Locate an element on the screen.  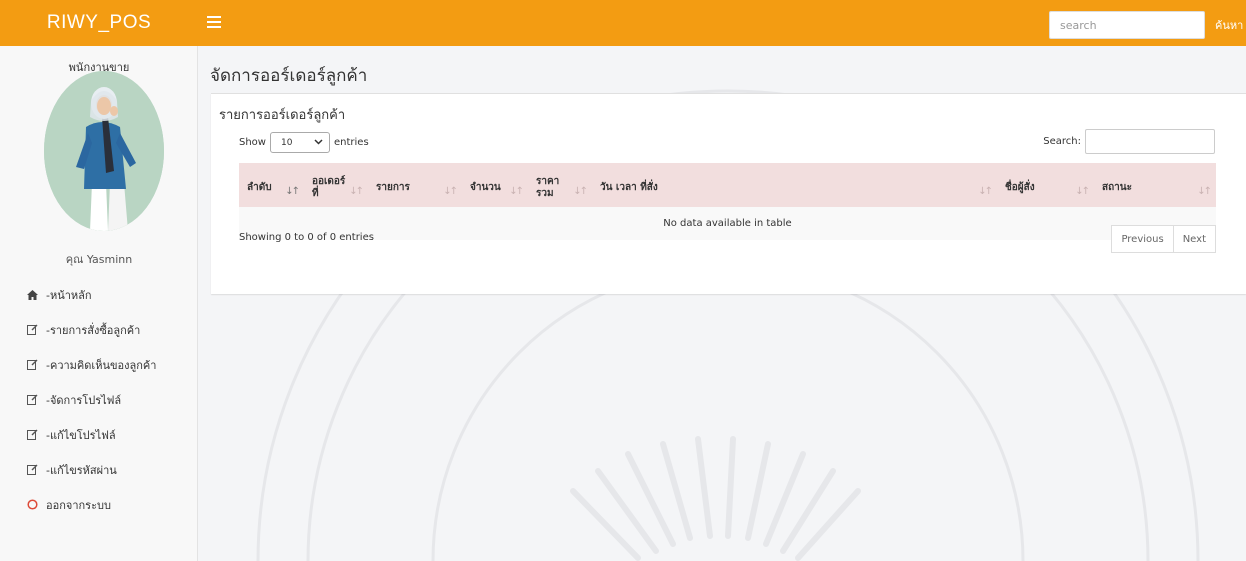
sidebar-item-customer-orders: -รายการสั่งซื้อลูกค้า is located at coordinates (99, 329).